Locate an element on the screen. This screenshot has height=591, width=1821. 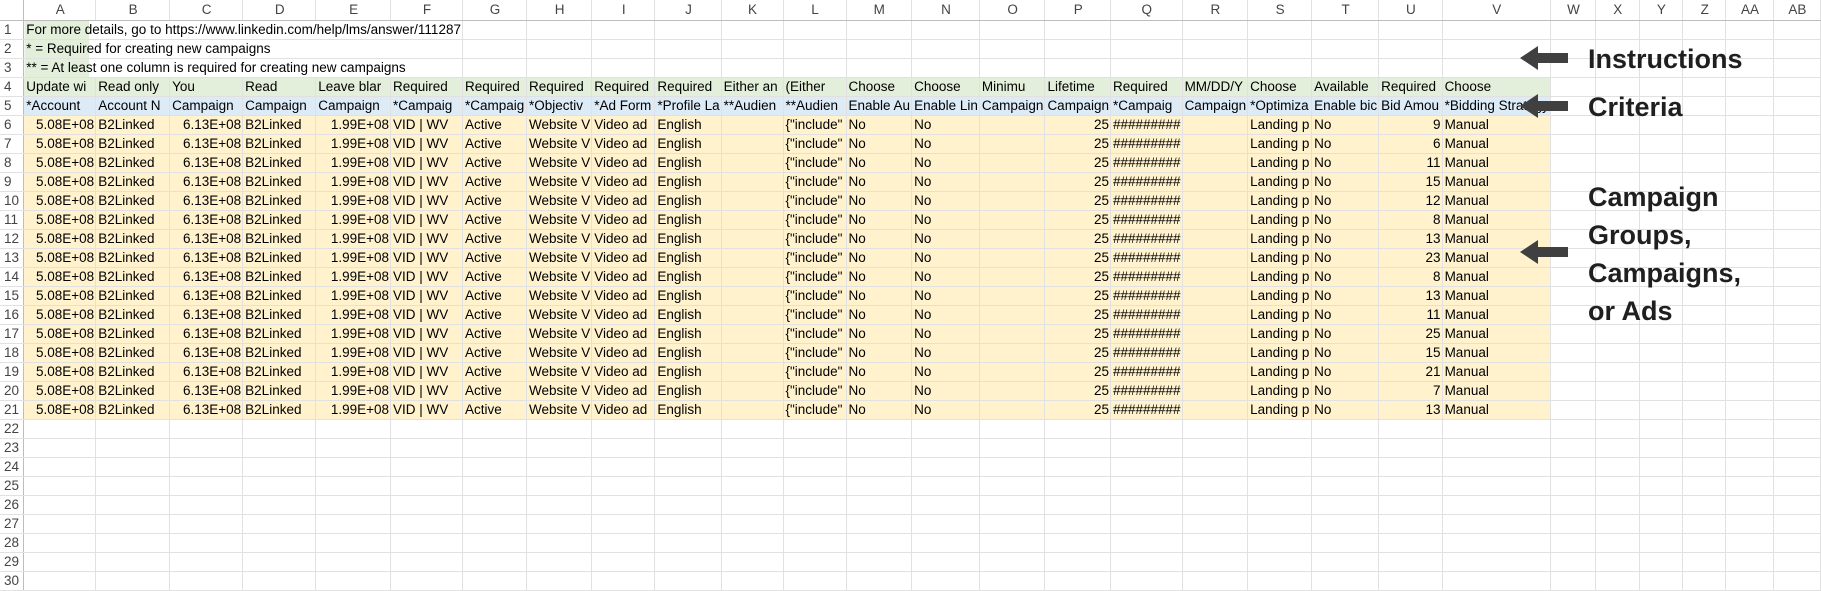
column-header-h: H is located at coordinates (559, 10).